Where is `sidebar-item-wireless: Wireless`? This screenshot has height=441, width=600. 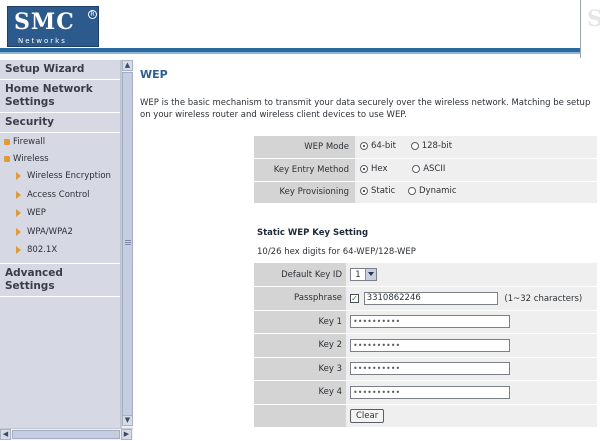
sidebar-item-wireless: Wireless is located at coordinates (60, 158).